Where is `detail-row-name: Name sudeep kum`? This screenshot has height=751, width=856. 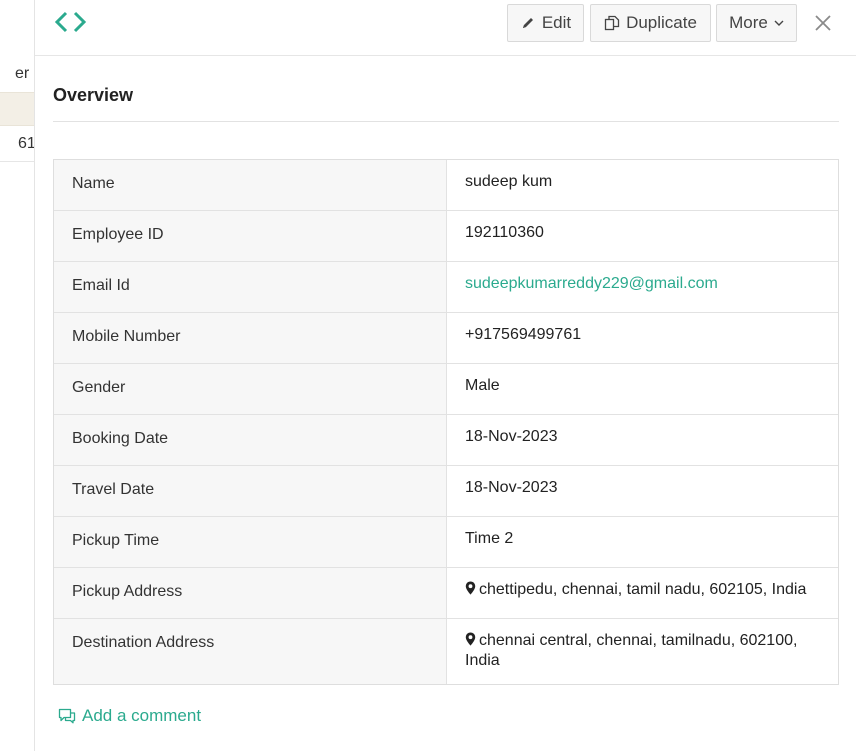 detail-row-name: Name sudeep kum is located at coordinates (446, 185).